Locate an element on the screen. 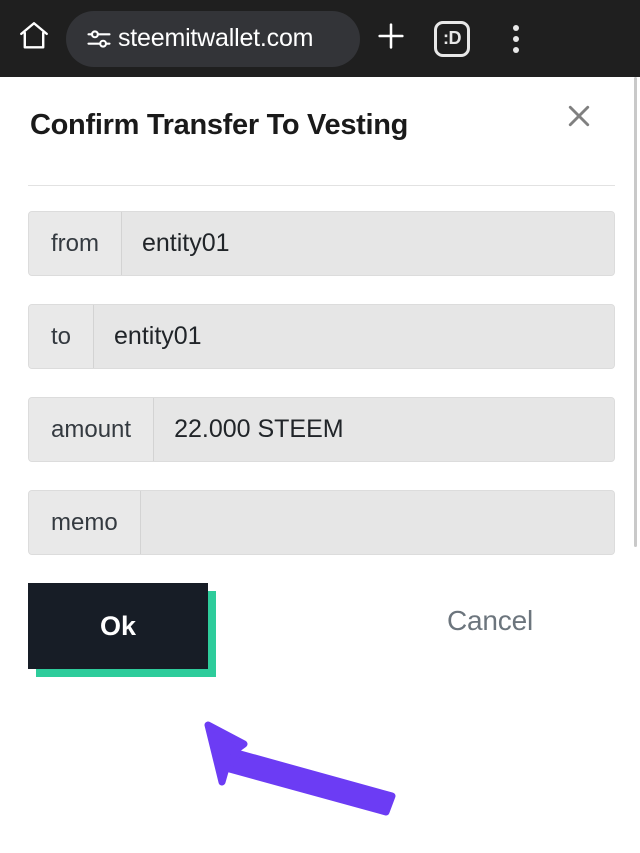 The width and height of the screenshot is (640, 853). modal-actions: Ok Cancel is located at coordinates (320, 643).